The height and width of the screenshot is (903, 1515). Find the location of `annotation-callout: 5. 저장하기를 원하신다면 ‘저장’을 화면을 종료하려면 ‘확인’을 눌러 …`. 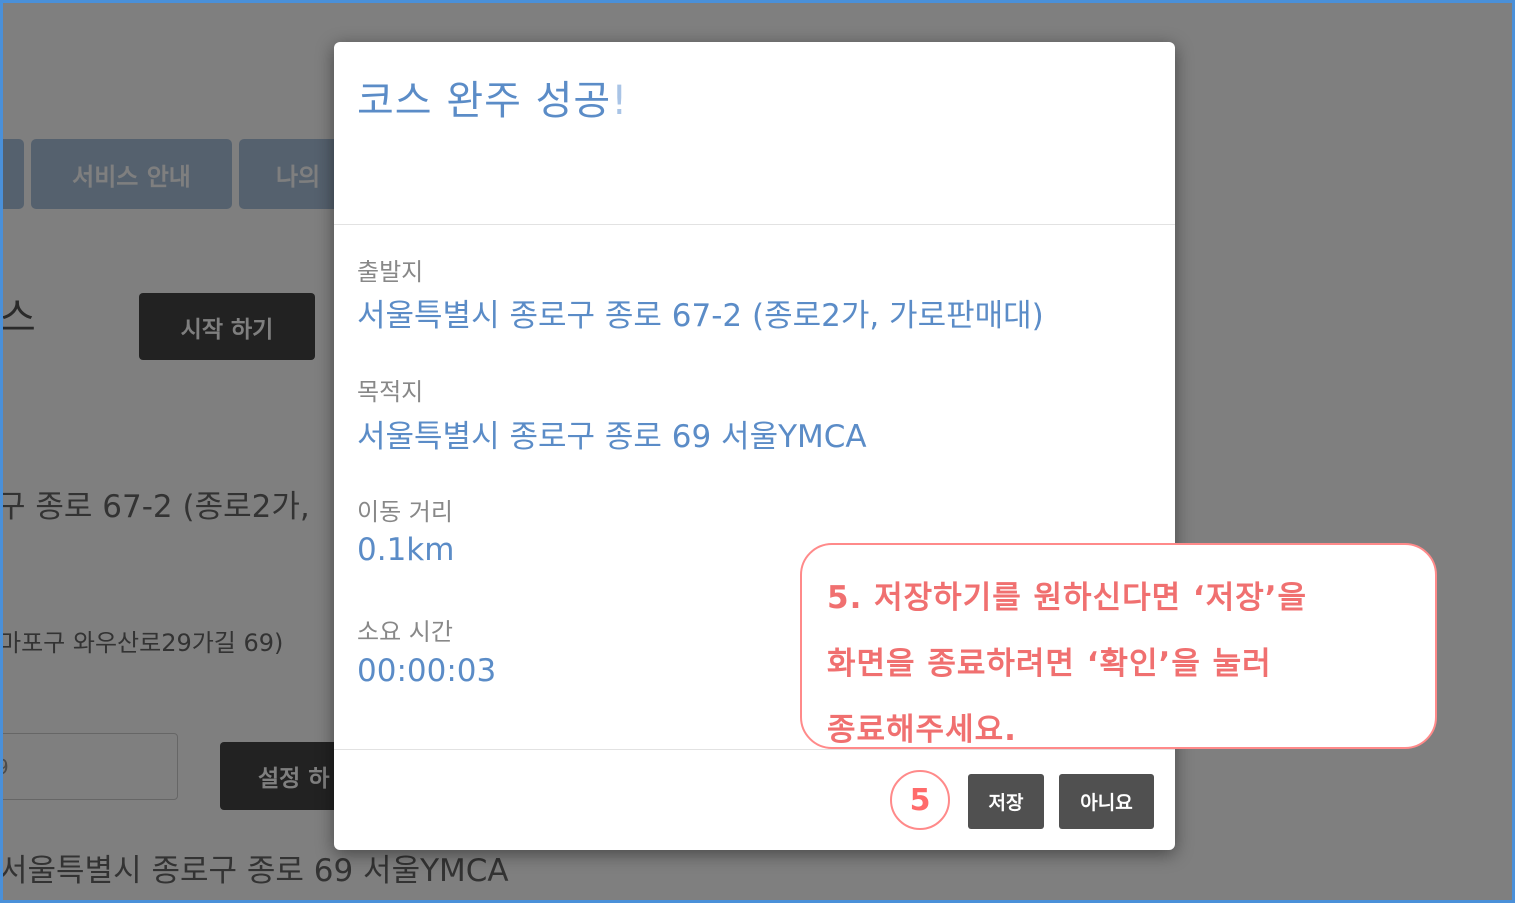

annotation-callout: 5. 저장하기를 원하신다면 ‘저장’을 화면을 종료하려면 ‘확인’을 눌러 … is located at coordinates (1118, 646).